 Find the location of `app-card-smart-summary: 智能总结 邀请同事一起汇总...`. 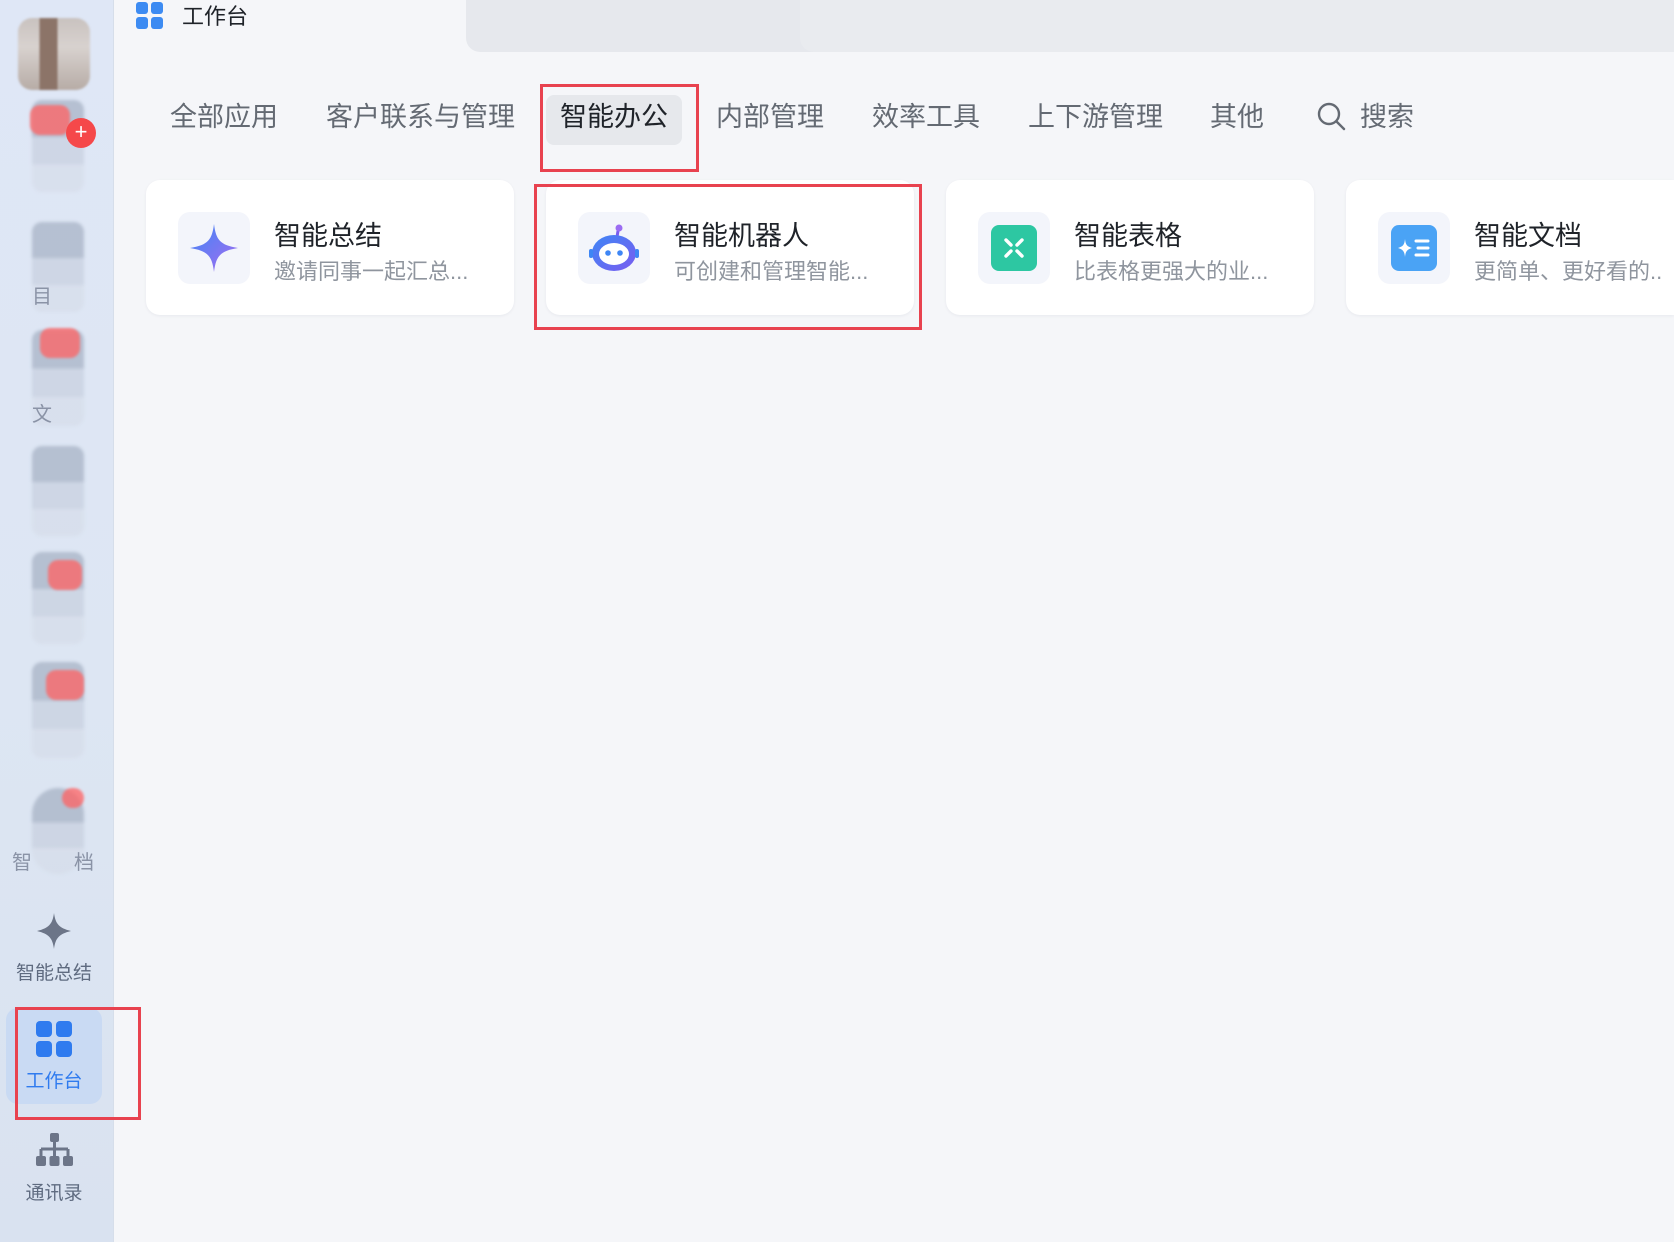

app-card-smart-summary: 智能总结 邀请同事一起汇总... is located at coordinates (330, 247).